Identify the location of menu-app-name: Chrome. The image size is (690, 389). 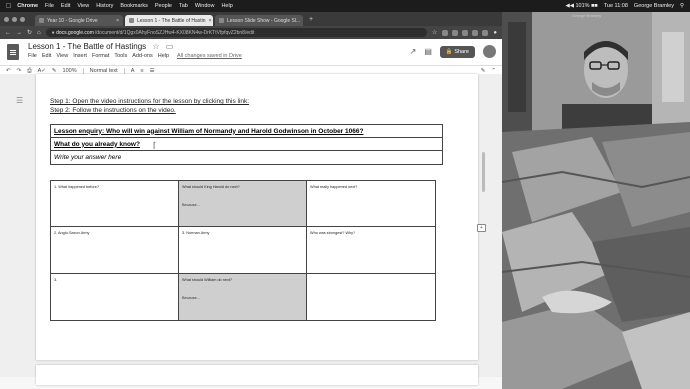
(27, 6).